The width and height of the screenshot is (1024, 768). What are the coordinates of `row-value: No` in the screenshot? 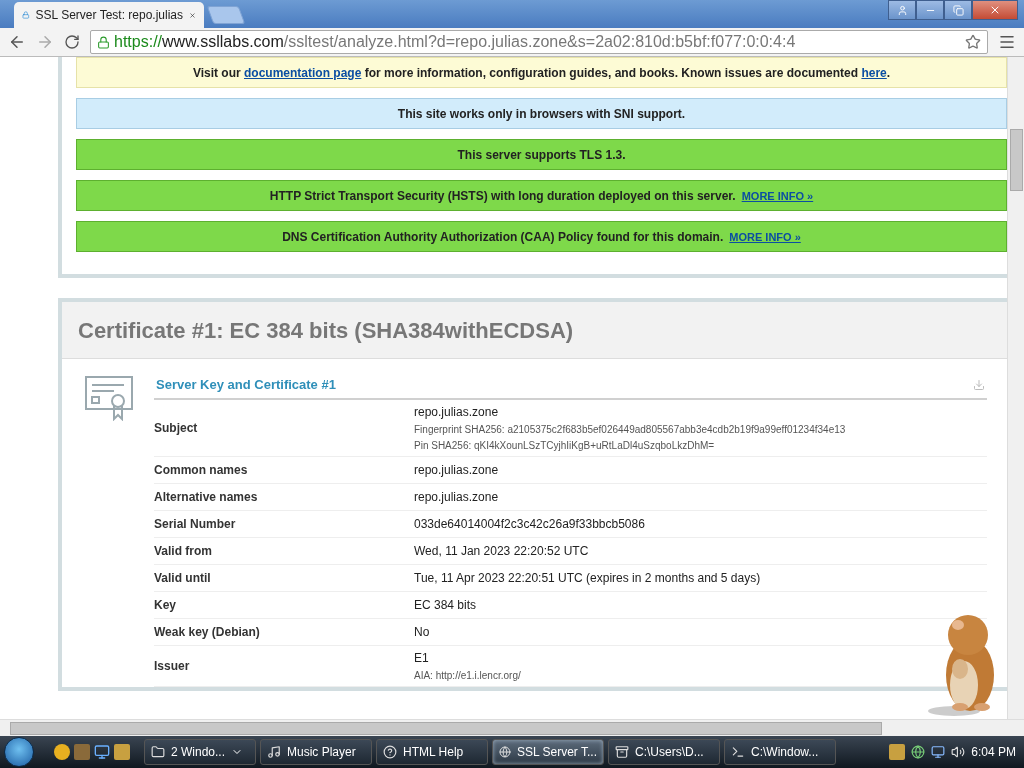 It's located at (422, 632).